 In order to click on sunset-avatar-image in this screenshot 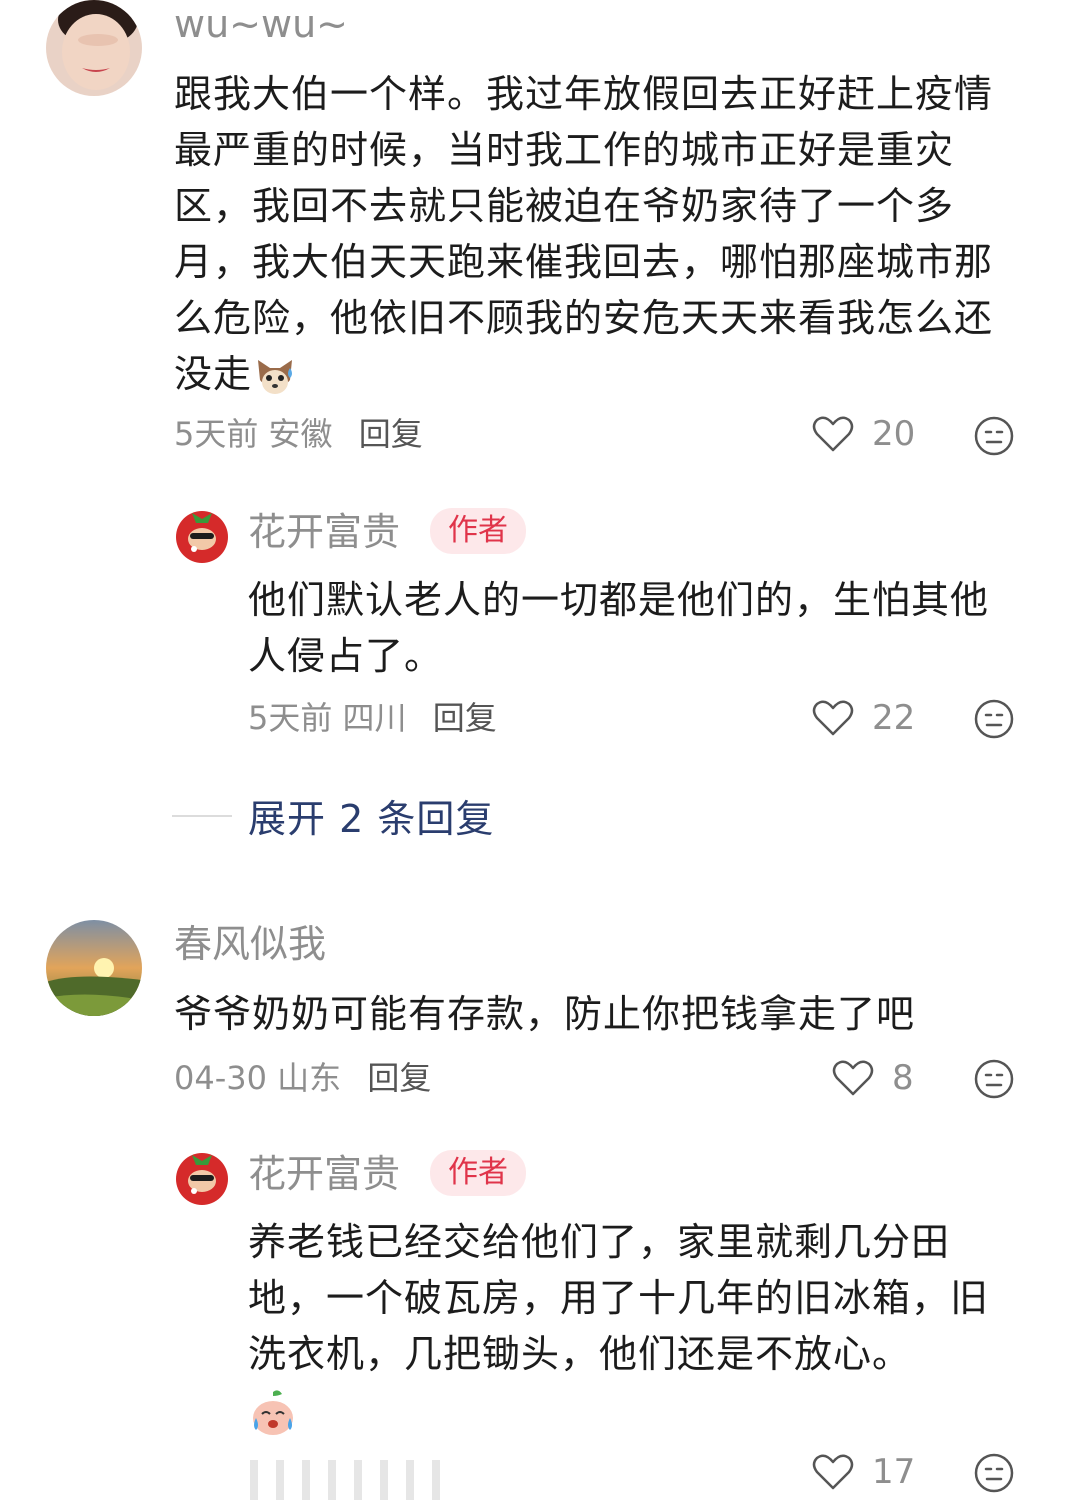, I will do `click(94, 968)`.